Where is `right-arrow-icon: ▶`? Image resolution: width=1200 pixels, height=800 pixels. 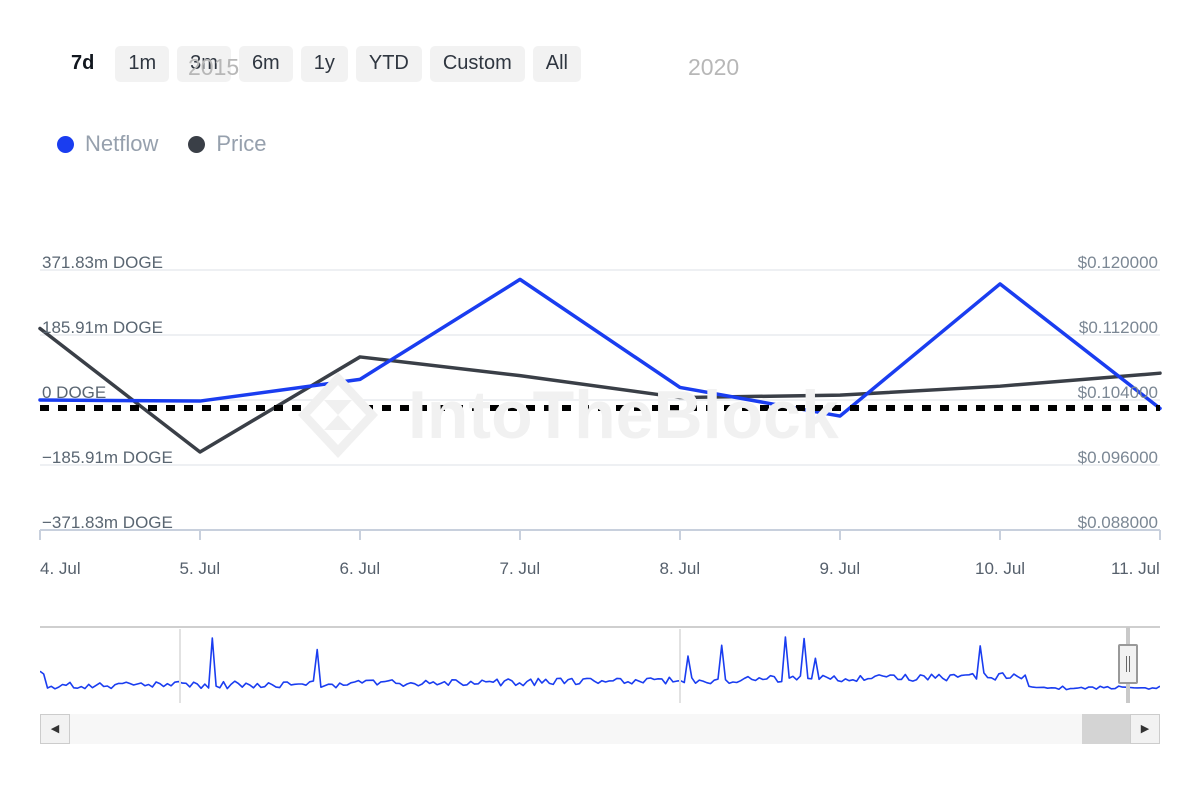 right-arrow-icon: ▶ is located at coordinates (1145, 728).